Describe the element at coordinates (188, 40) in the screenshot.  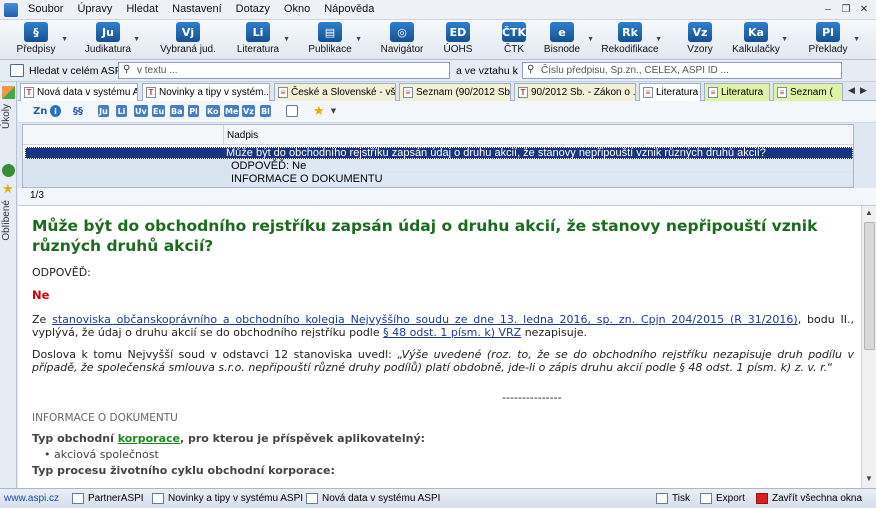
I see `ribbon-vybrana-jud-button: Vj Vybraná jud.` at that location.